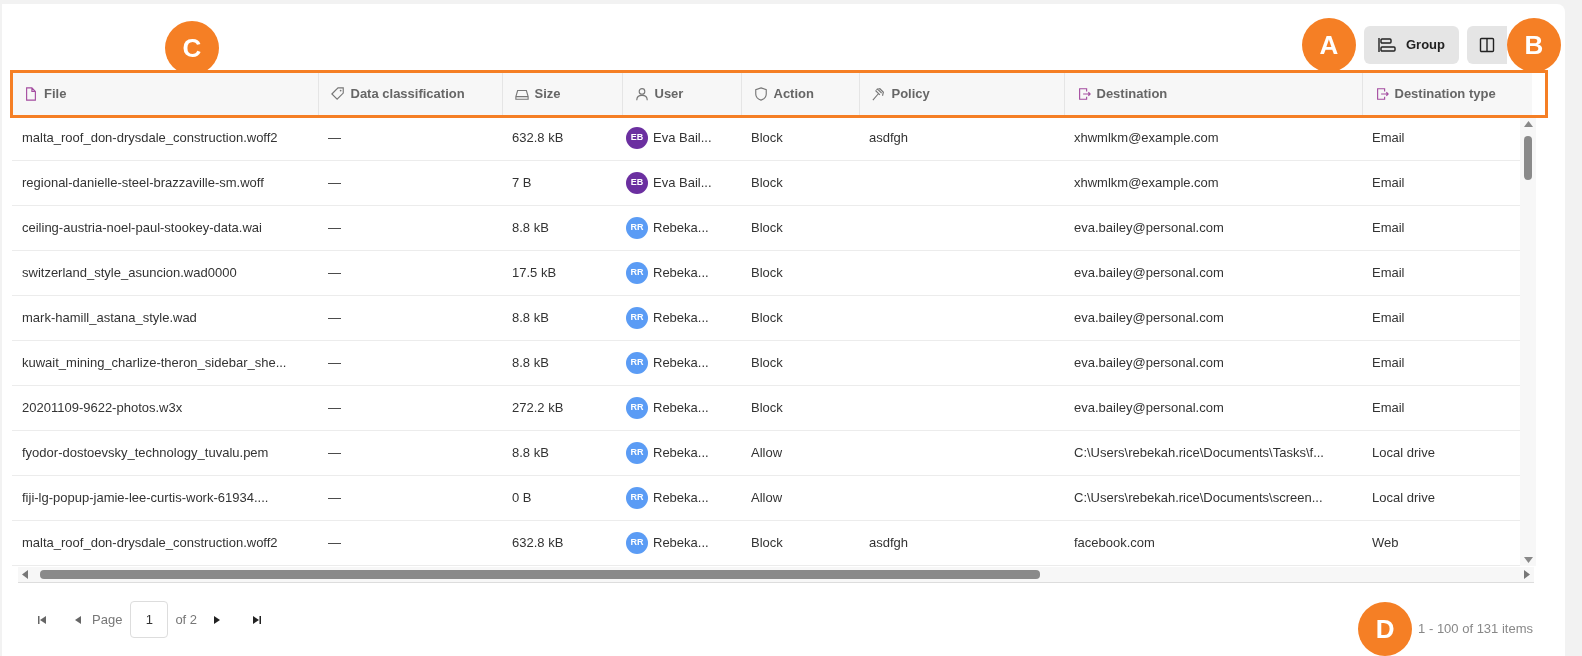  What do you see at coordinates (522, 182) in the screenshot?
I see `file-size: 7 B` at bounding box center [522, 182].